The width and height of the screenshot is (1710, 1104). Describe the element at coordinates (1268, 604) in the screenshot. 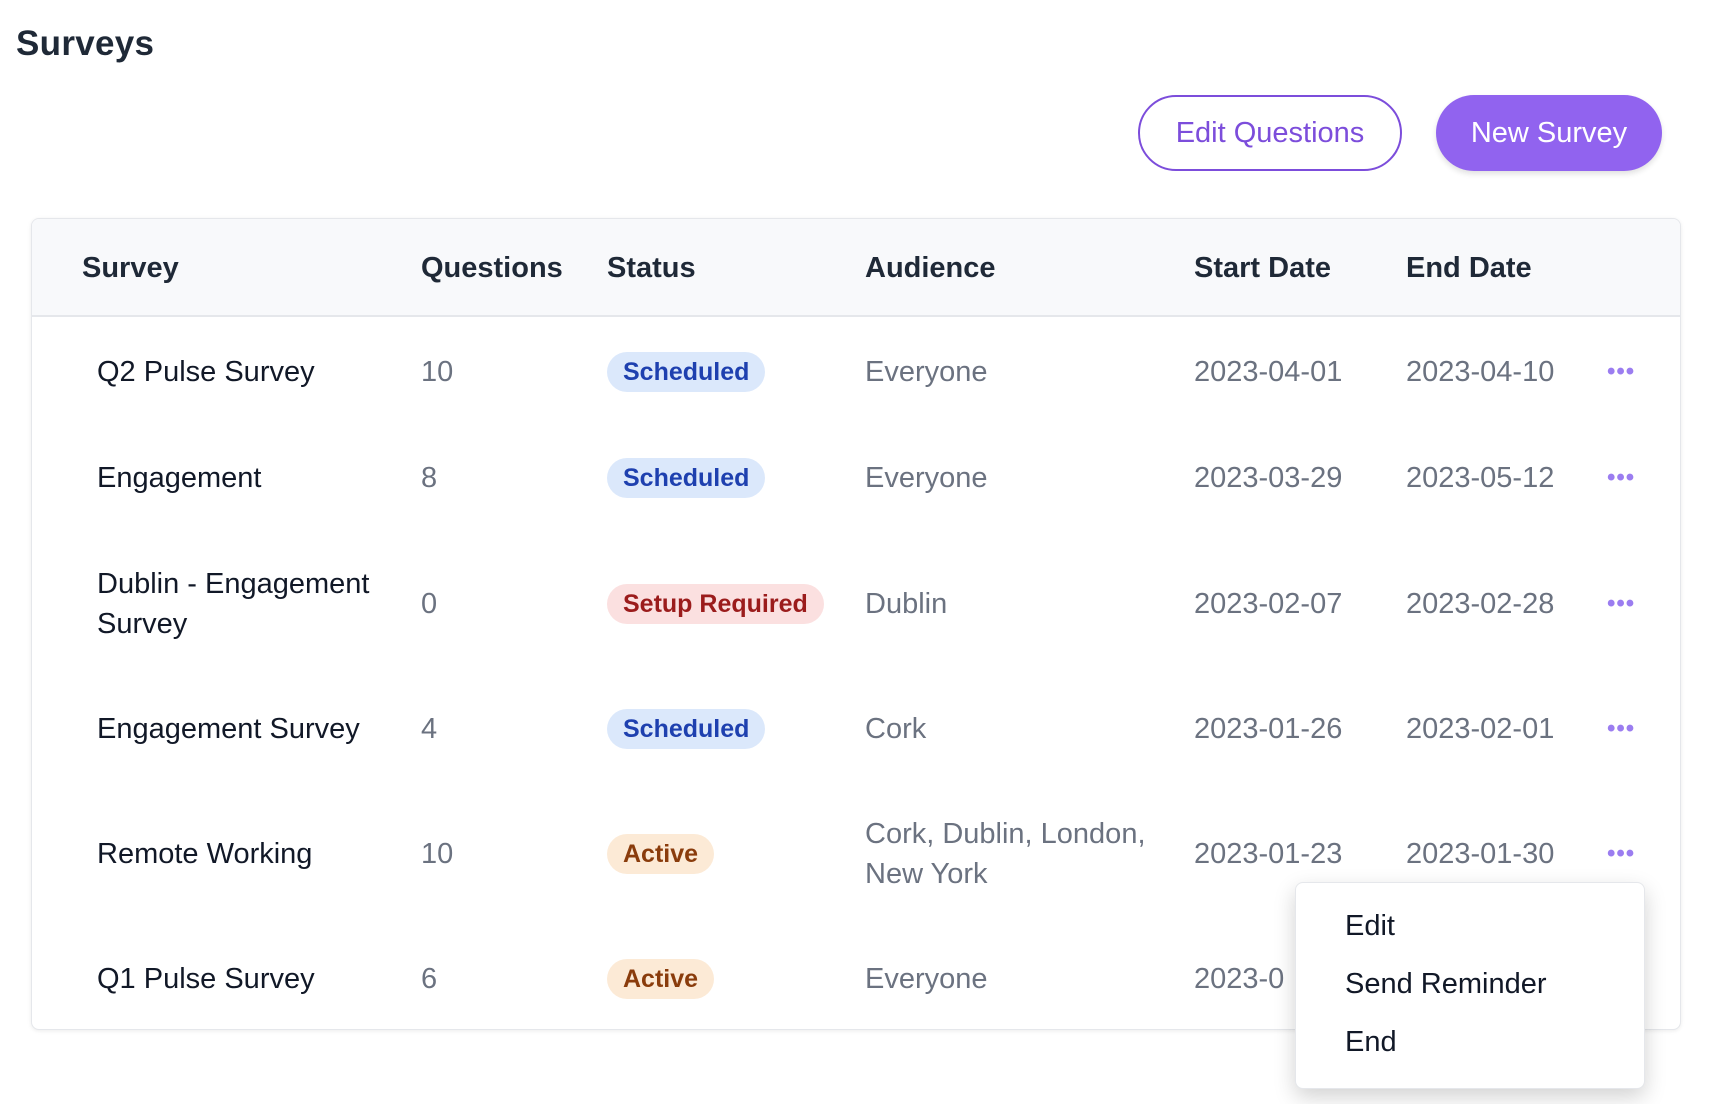

I see `start-date: 2023-02-07` at that location.